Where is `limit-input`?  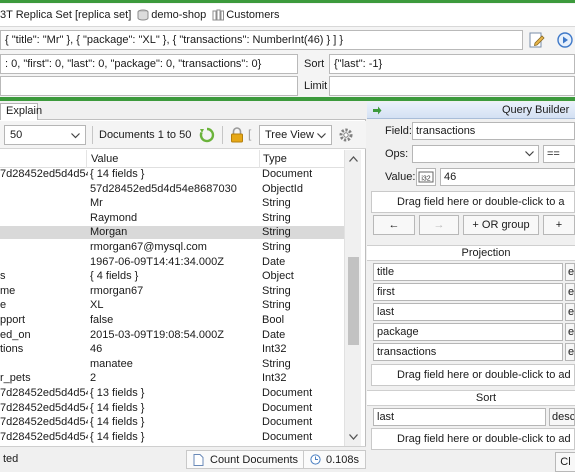 limit-input is located at coordinates (452, 86).